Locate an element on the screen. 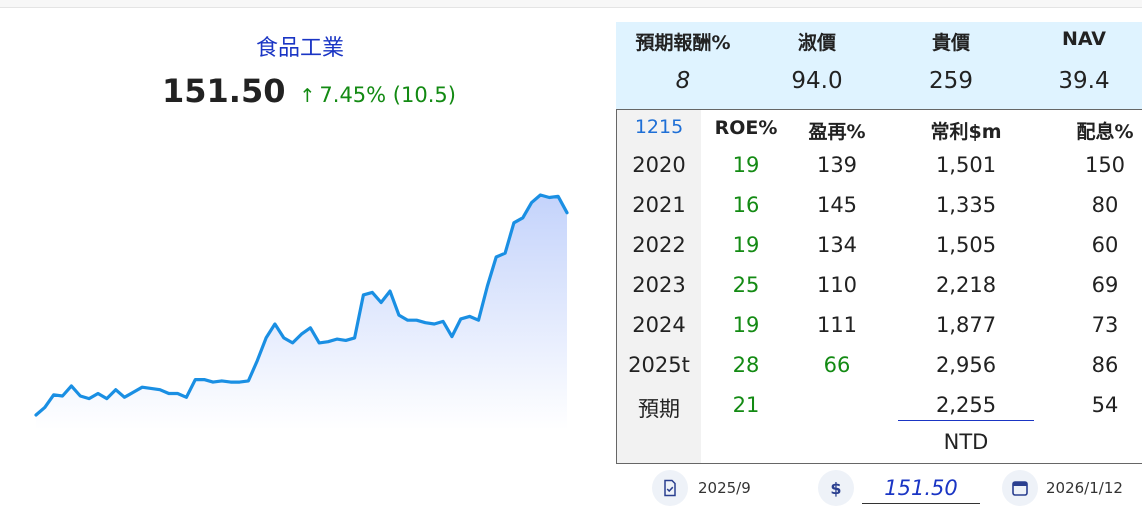 This screenshot has width=1142, height=515. row-profit: 2,956 is located at coordinates (966, 365).